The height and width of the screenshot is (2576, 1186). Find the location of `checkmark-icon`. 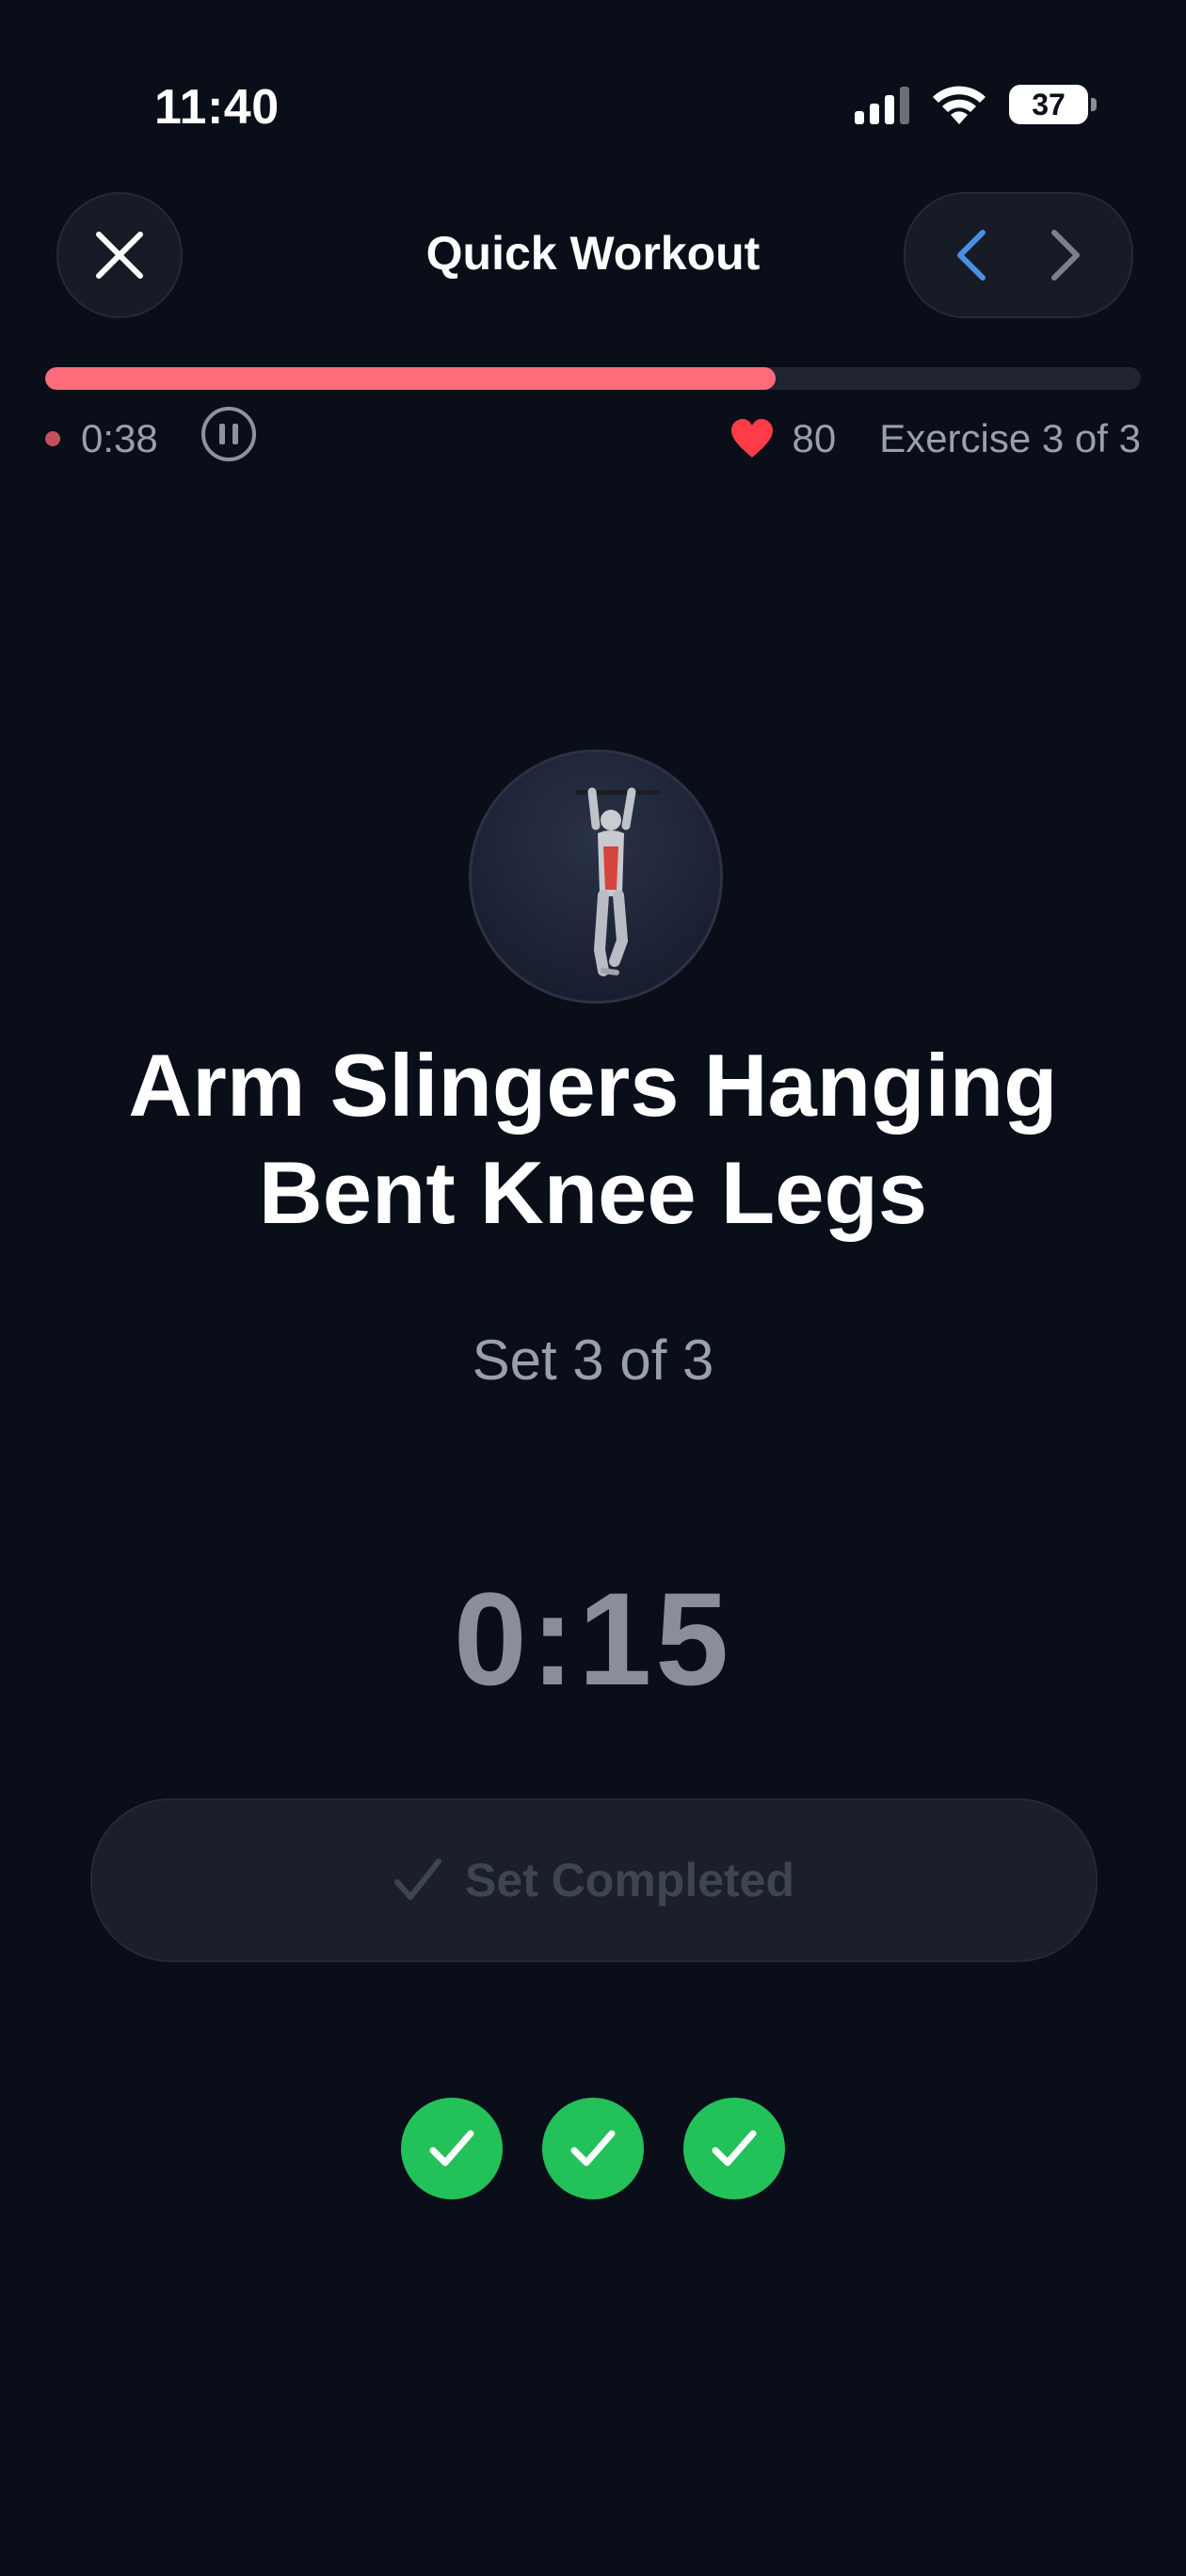

checkmark-icon is located at coordinates (417, 1879).